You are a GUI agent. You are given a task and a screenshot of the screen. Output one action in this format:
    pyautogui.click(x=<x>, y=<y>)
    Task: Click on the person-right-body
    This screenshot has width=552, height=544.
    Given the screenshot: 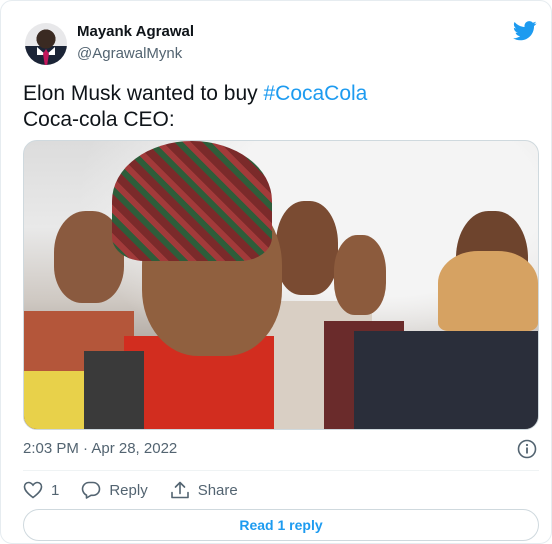 What is the action you would take?
    pyautogui.click(x=446, y=380)
    